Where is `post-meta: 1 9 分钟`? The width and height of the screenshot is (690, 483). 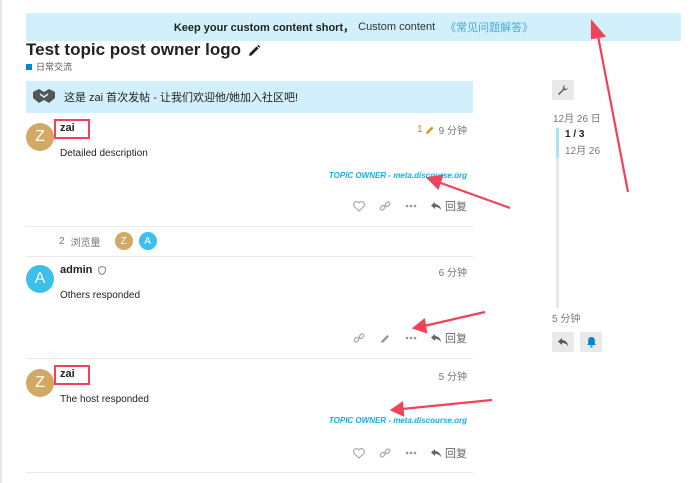 post-meta: 1 9 分钟 is located at coordinates (442, 129).